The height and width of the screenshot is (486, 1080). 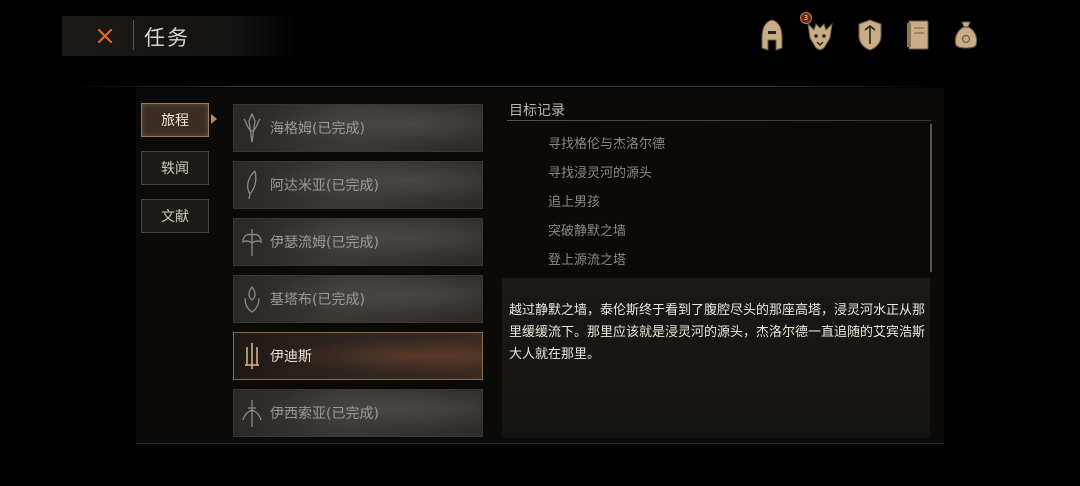 What do you see at coordinates (214, 119) in the screenshot?
I see `active-tab-arrow-icon` at bounding box center [214, 119].